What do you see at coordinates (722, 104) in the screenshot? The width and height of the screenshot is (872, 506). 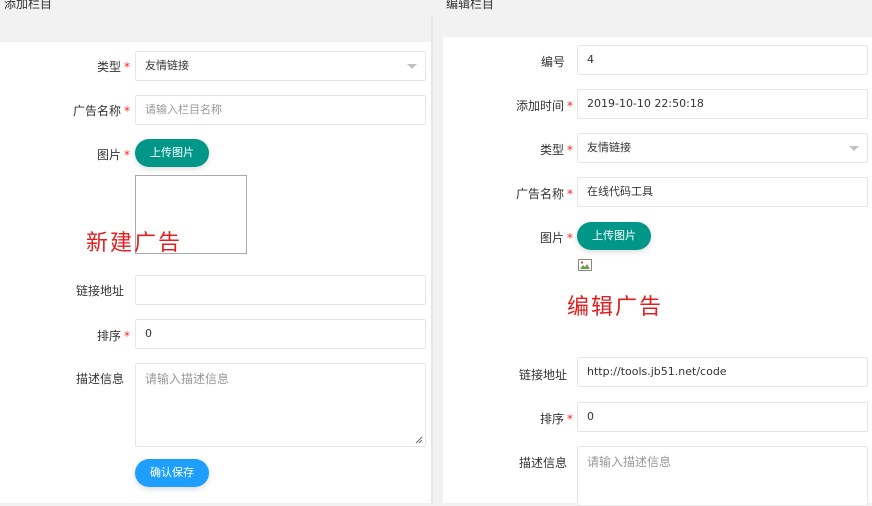 I see `added-time-field: 2019-10-10 22:50:18` at bounding box center [722, 104].